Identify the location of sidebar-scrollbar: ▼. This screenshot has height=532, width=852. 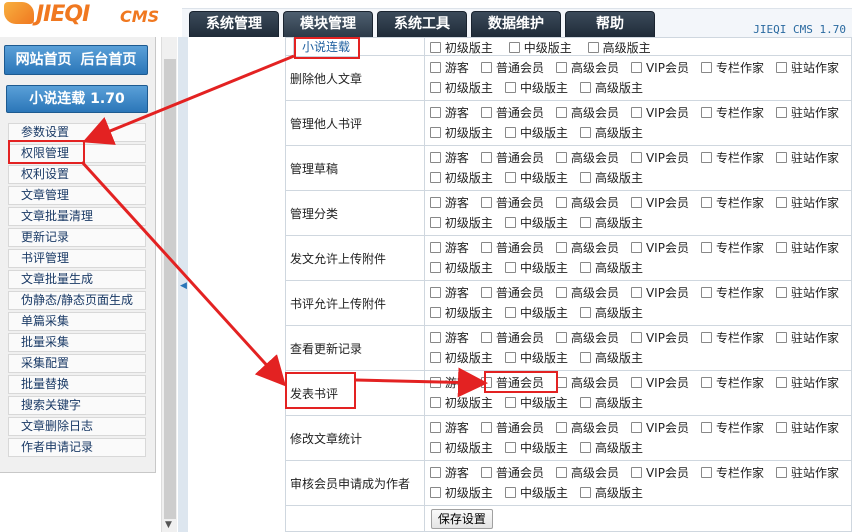
(169, 284).